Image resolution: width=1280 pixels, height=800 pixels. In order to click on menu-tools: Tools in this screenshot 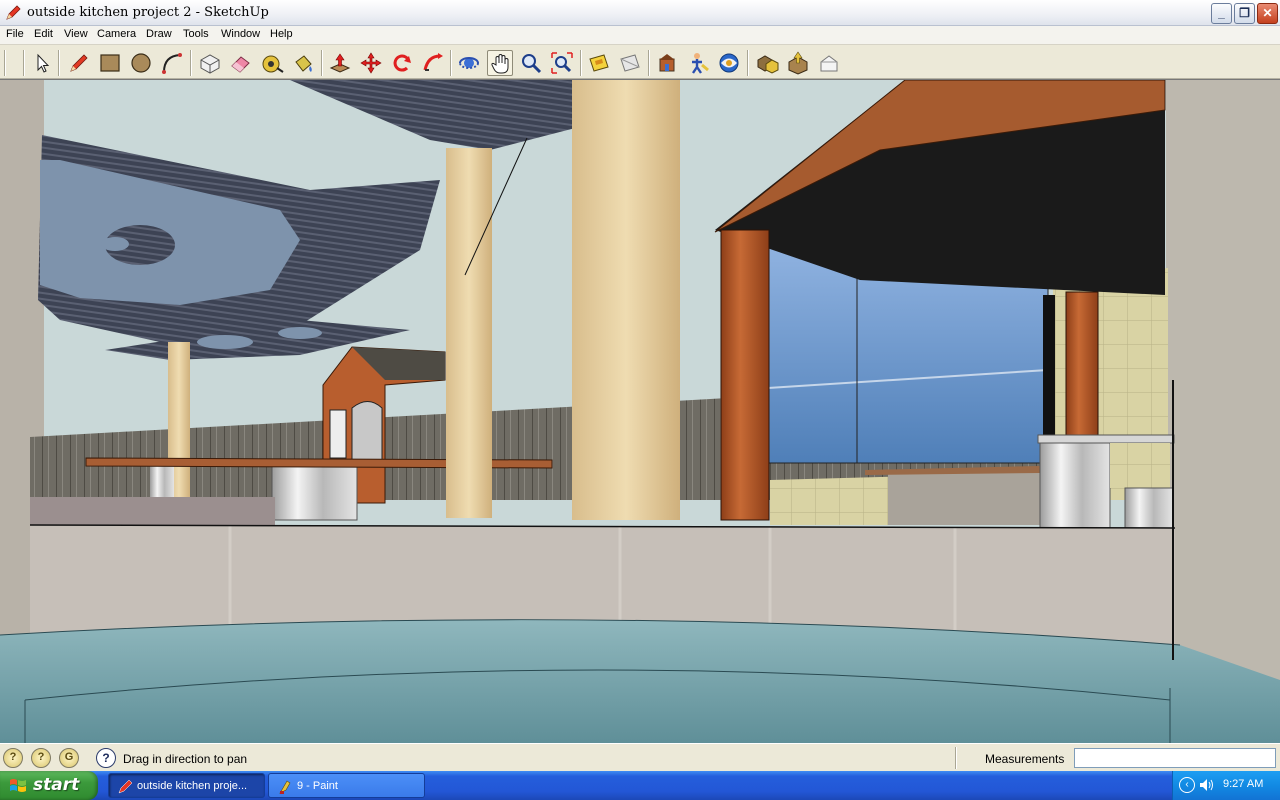, I will do `click(196, 34)`.